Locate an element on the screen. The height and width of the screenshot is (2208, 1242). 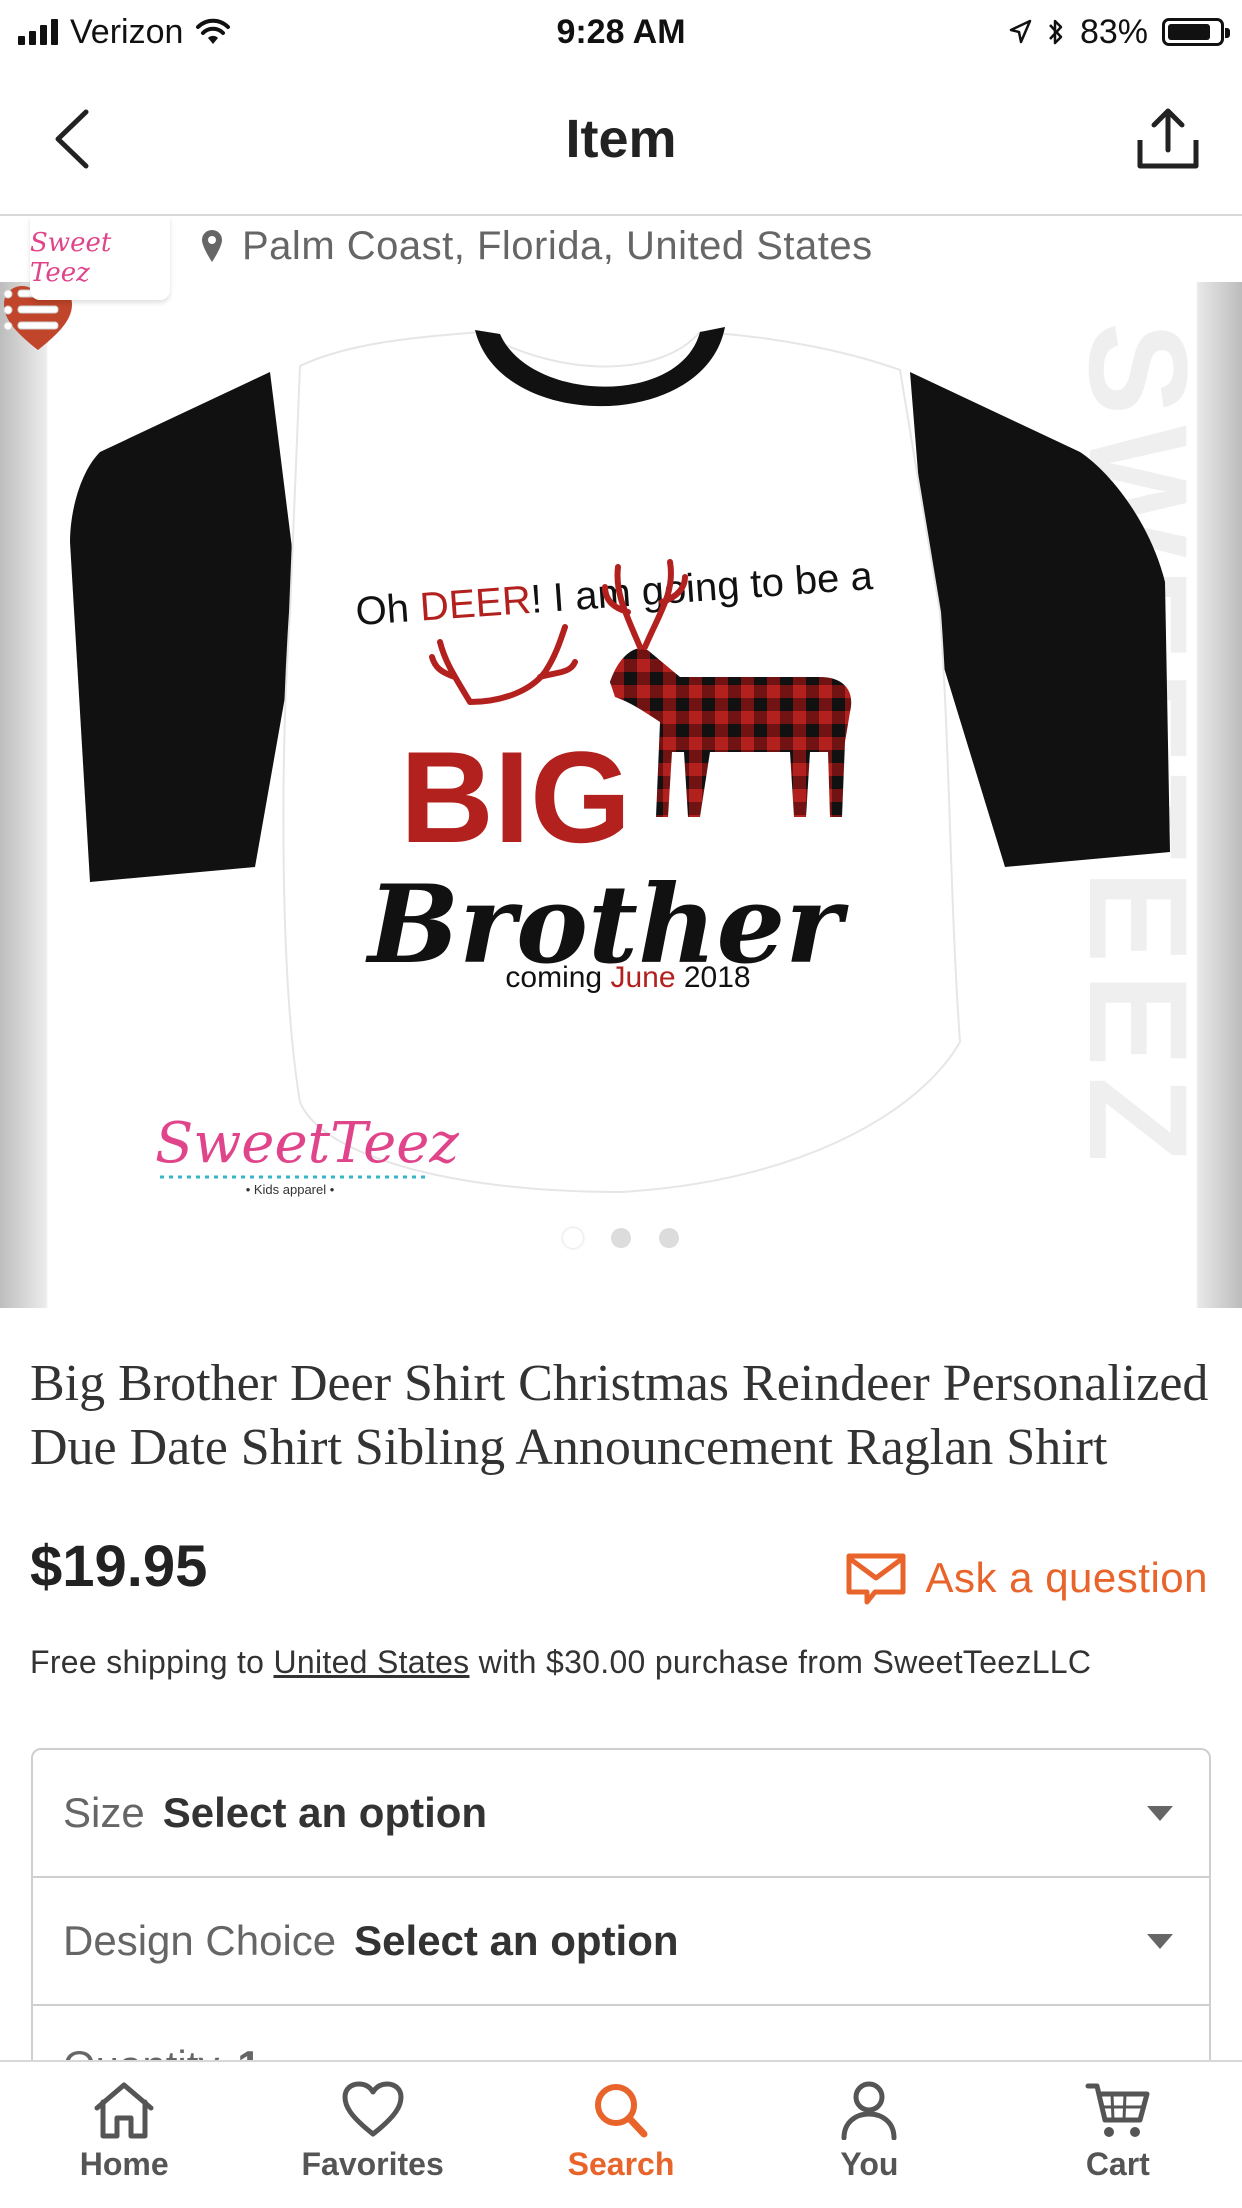
status-bar: Verizon 9:28 AM 83% is located at coordinates (621, 32).